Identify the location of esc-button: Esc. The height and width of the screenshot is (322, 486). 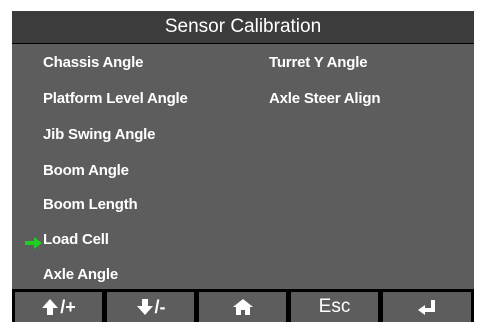
(334, 307).